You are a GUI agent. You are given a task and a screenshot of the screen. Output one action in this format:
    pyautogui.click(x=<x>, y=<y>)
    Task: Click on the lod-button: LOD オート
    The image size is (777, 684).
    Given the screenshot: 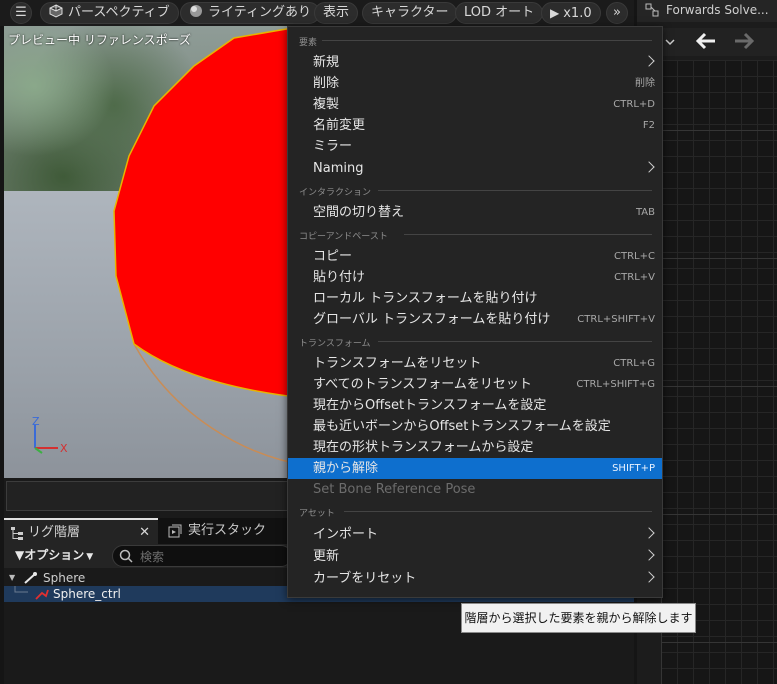 What is the action you would take?
    pyautogui.click(x=499, y=13)
    